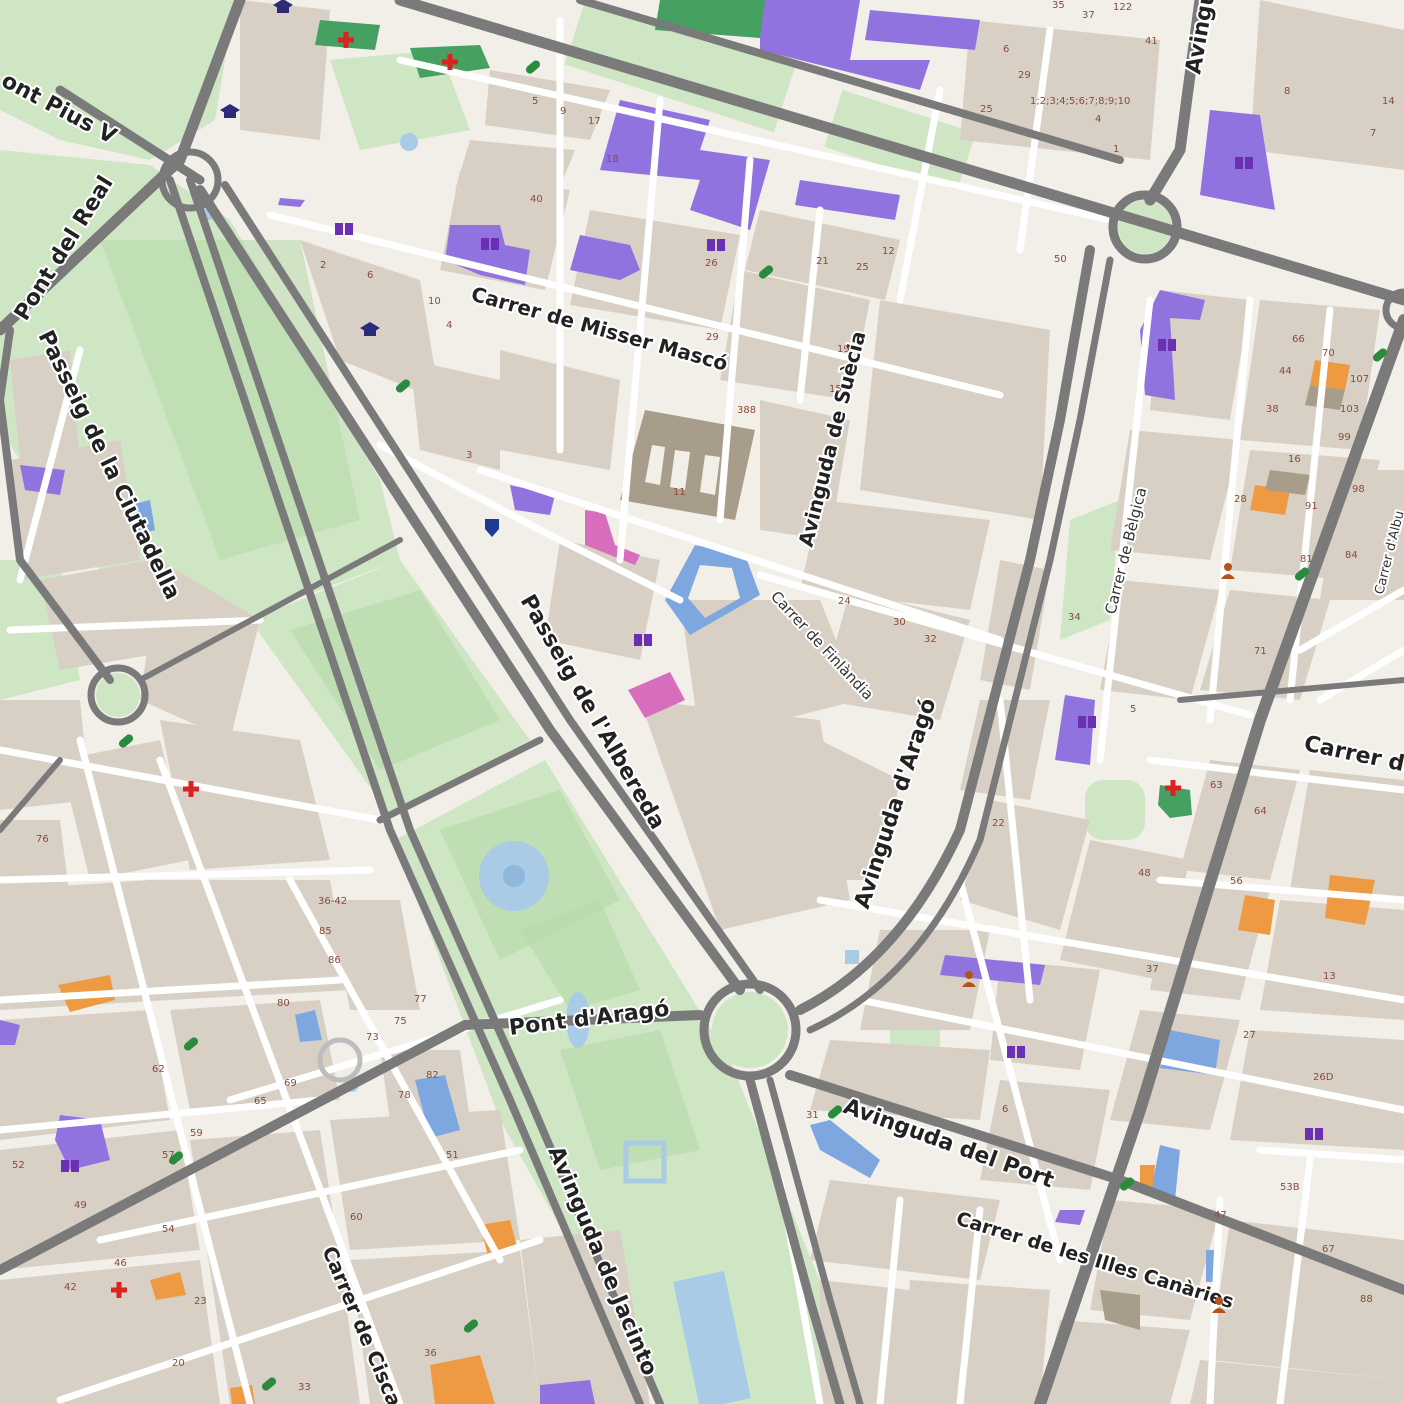 The height and width of the screenshot is (1404, 1404). What do you see at coordinates (200, 1301) in the screenshot?
I see `house-number: 23` at bounding box center [200, 1301].